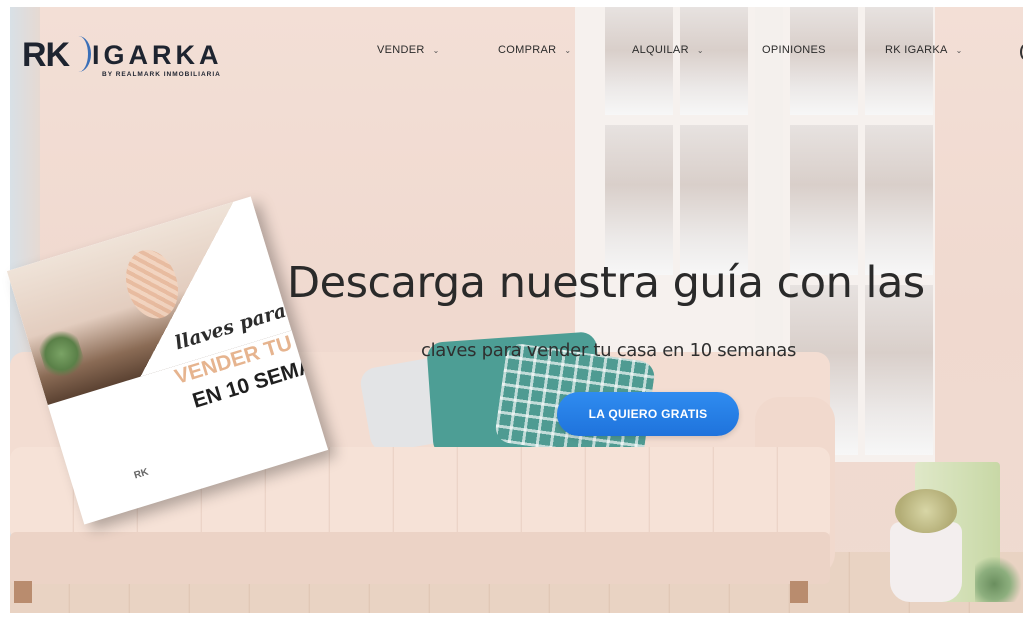 The image size is (1023, 618). Describe the element at coordinates (141, 474) in the screenshot. I see `book-logo-mark: RK` at that location.